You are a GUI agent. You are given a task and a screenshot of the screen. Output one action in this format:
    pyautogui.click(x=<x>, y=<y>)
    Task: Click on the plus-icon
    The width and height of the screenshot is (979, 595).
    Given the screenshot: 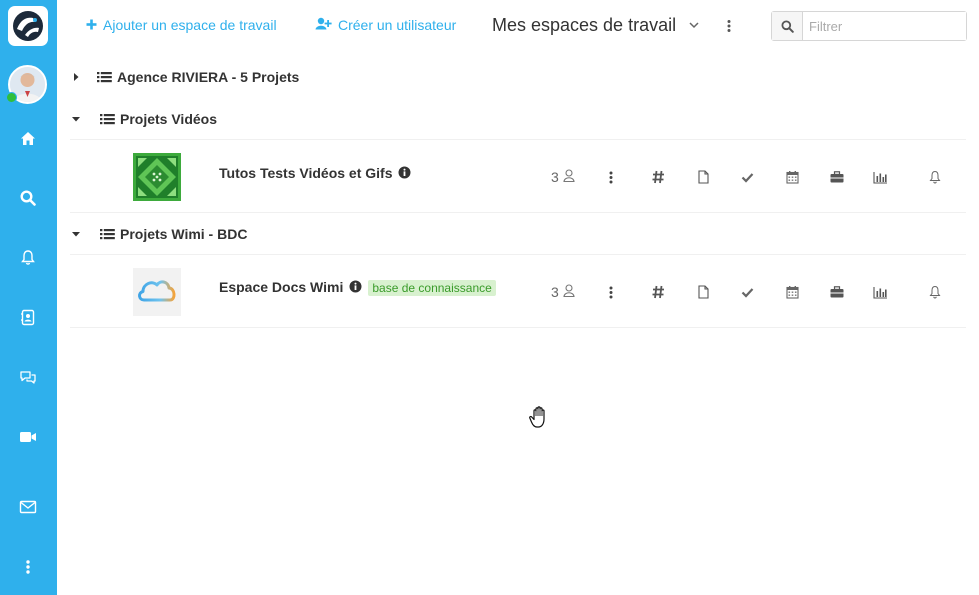 What is the action you would take?
    pyautogui.click(x=91, y=25)
    